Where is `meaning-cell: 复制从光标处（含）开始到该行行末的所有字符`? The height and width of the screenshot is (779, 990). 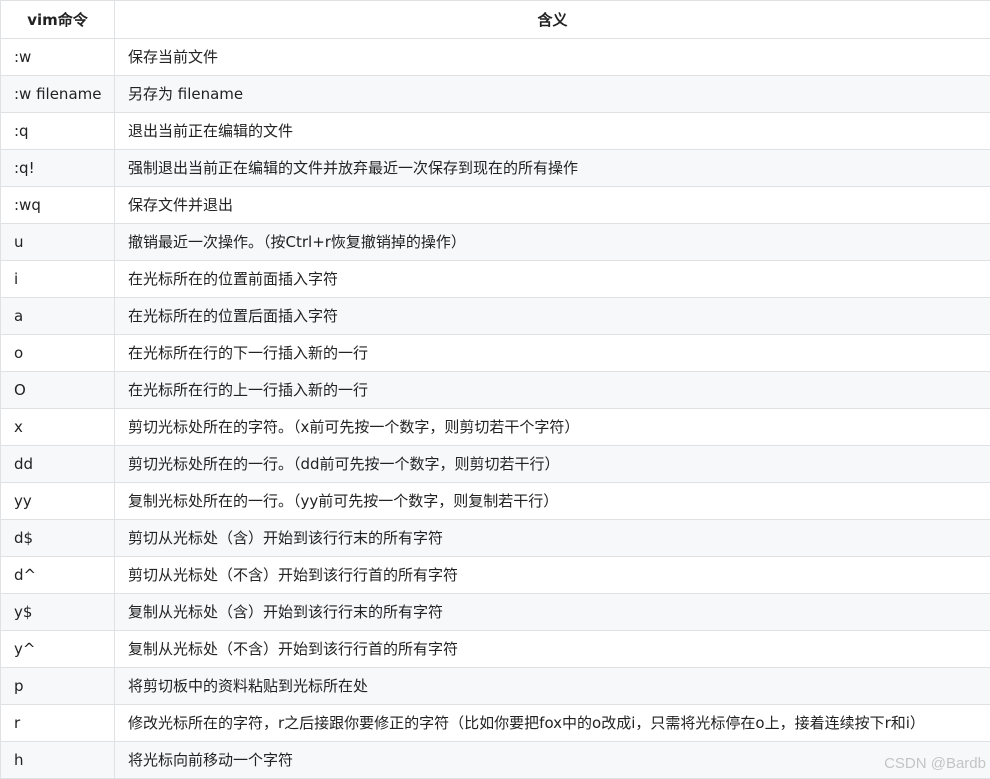 meaning-cell: 复制从光标处（含）开始到该行行末的所有字符 is located at coordinates (552, 612).